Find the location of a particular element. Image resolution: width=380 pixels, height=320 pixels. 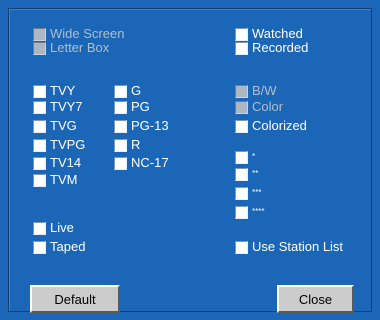

option-two-stars: ** is located at coordinates (246, 174).